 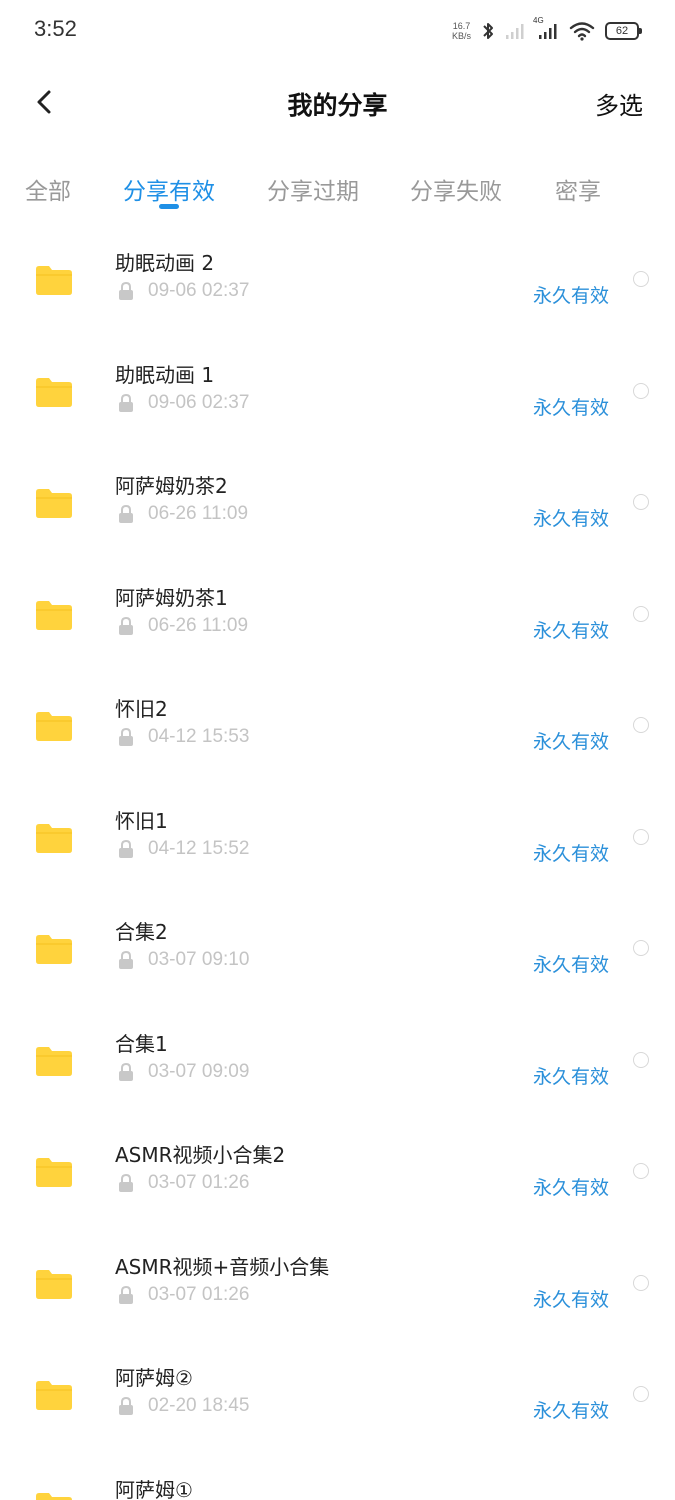 I want to click on share-date: 06-26 11:09, so click(x=198, y=625).